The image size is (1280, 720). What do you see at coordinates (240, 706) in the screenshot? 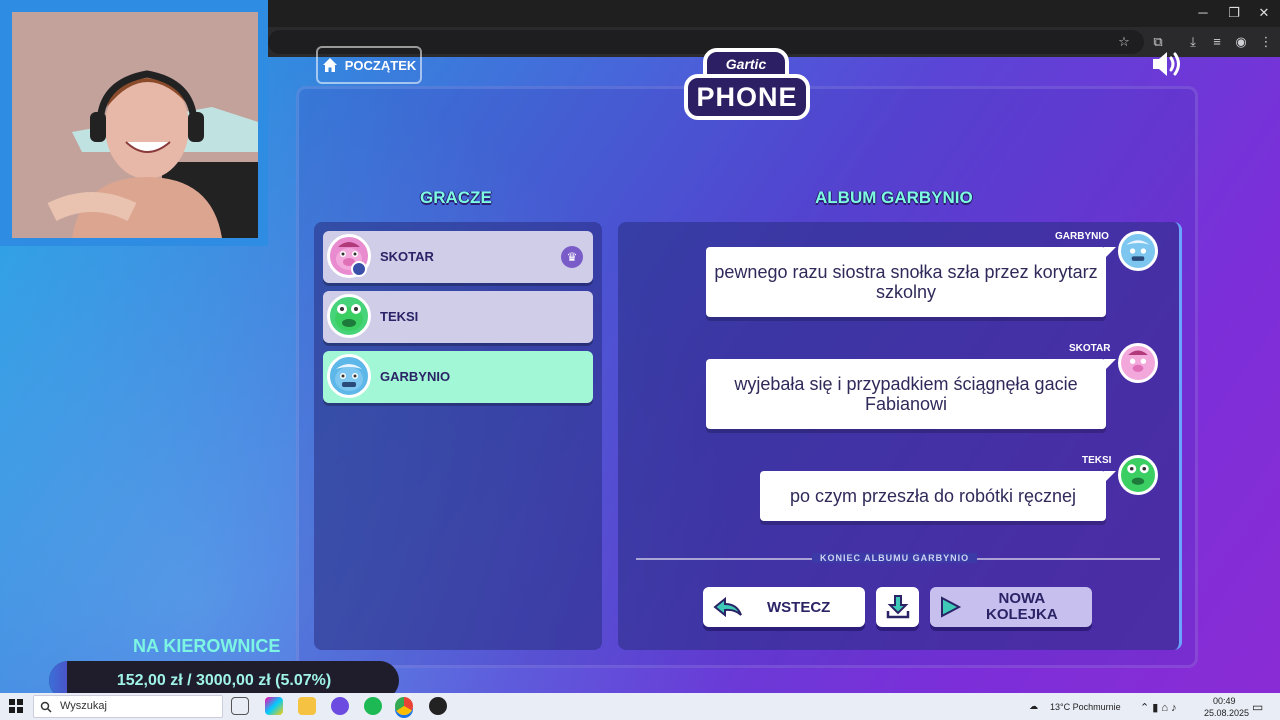
I see `task-view-icon` at bounding box center [240, 706].